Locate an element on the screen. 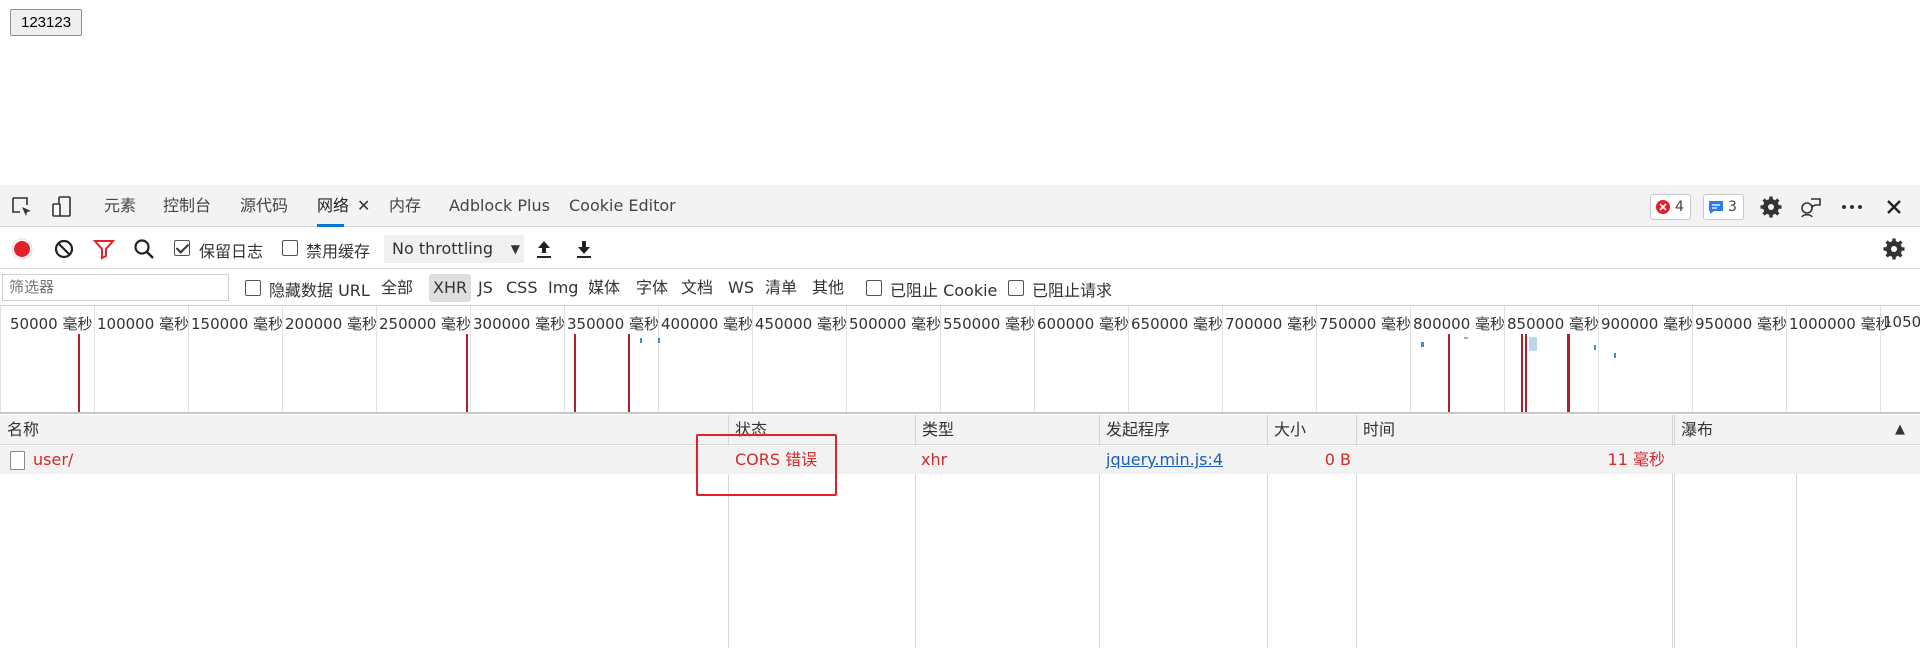 The image size is (1920, 648). tab-adblock-plus: Adblock Plus is located at coordinates (499, 206).